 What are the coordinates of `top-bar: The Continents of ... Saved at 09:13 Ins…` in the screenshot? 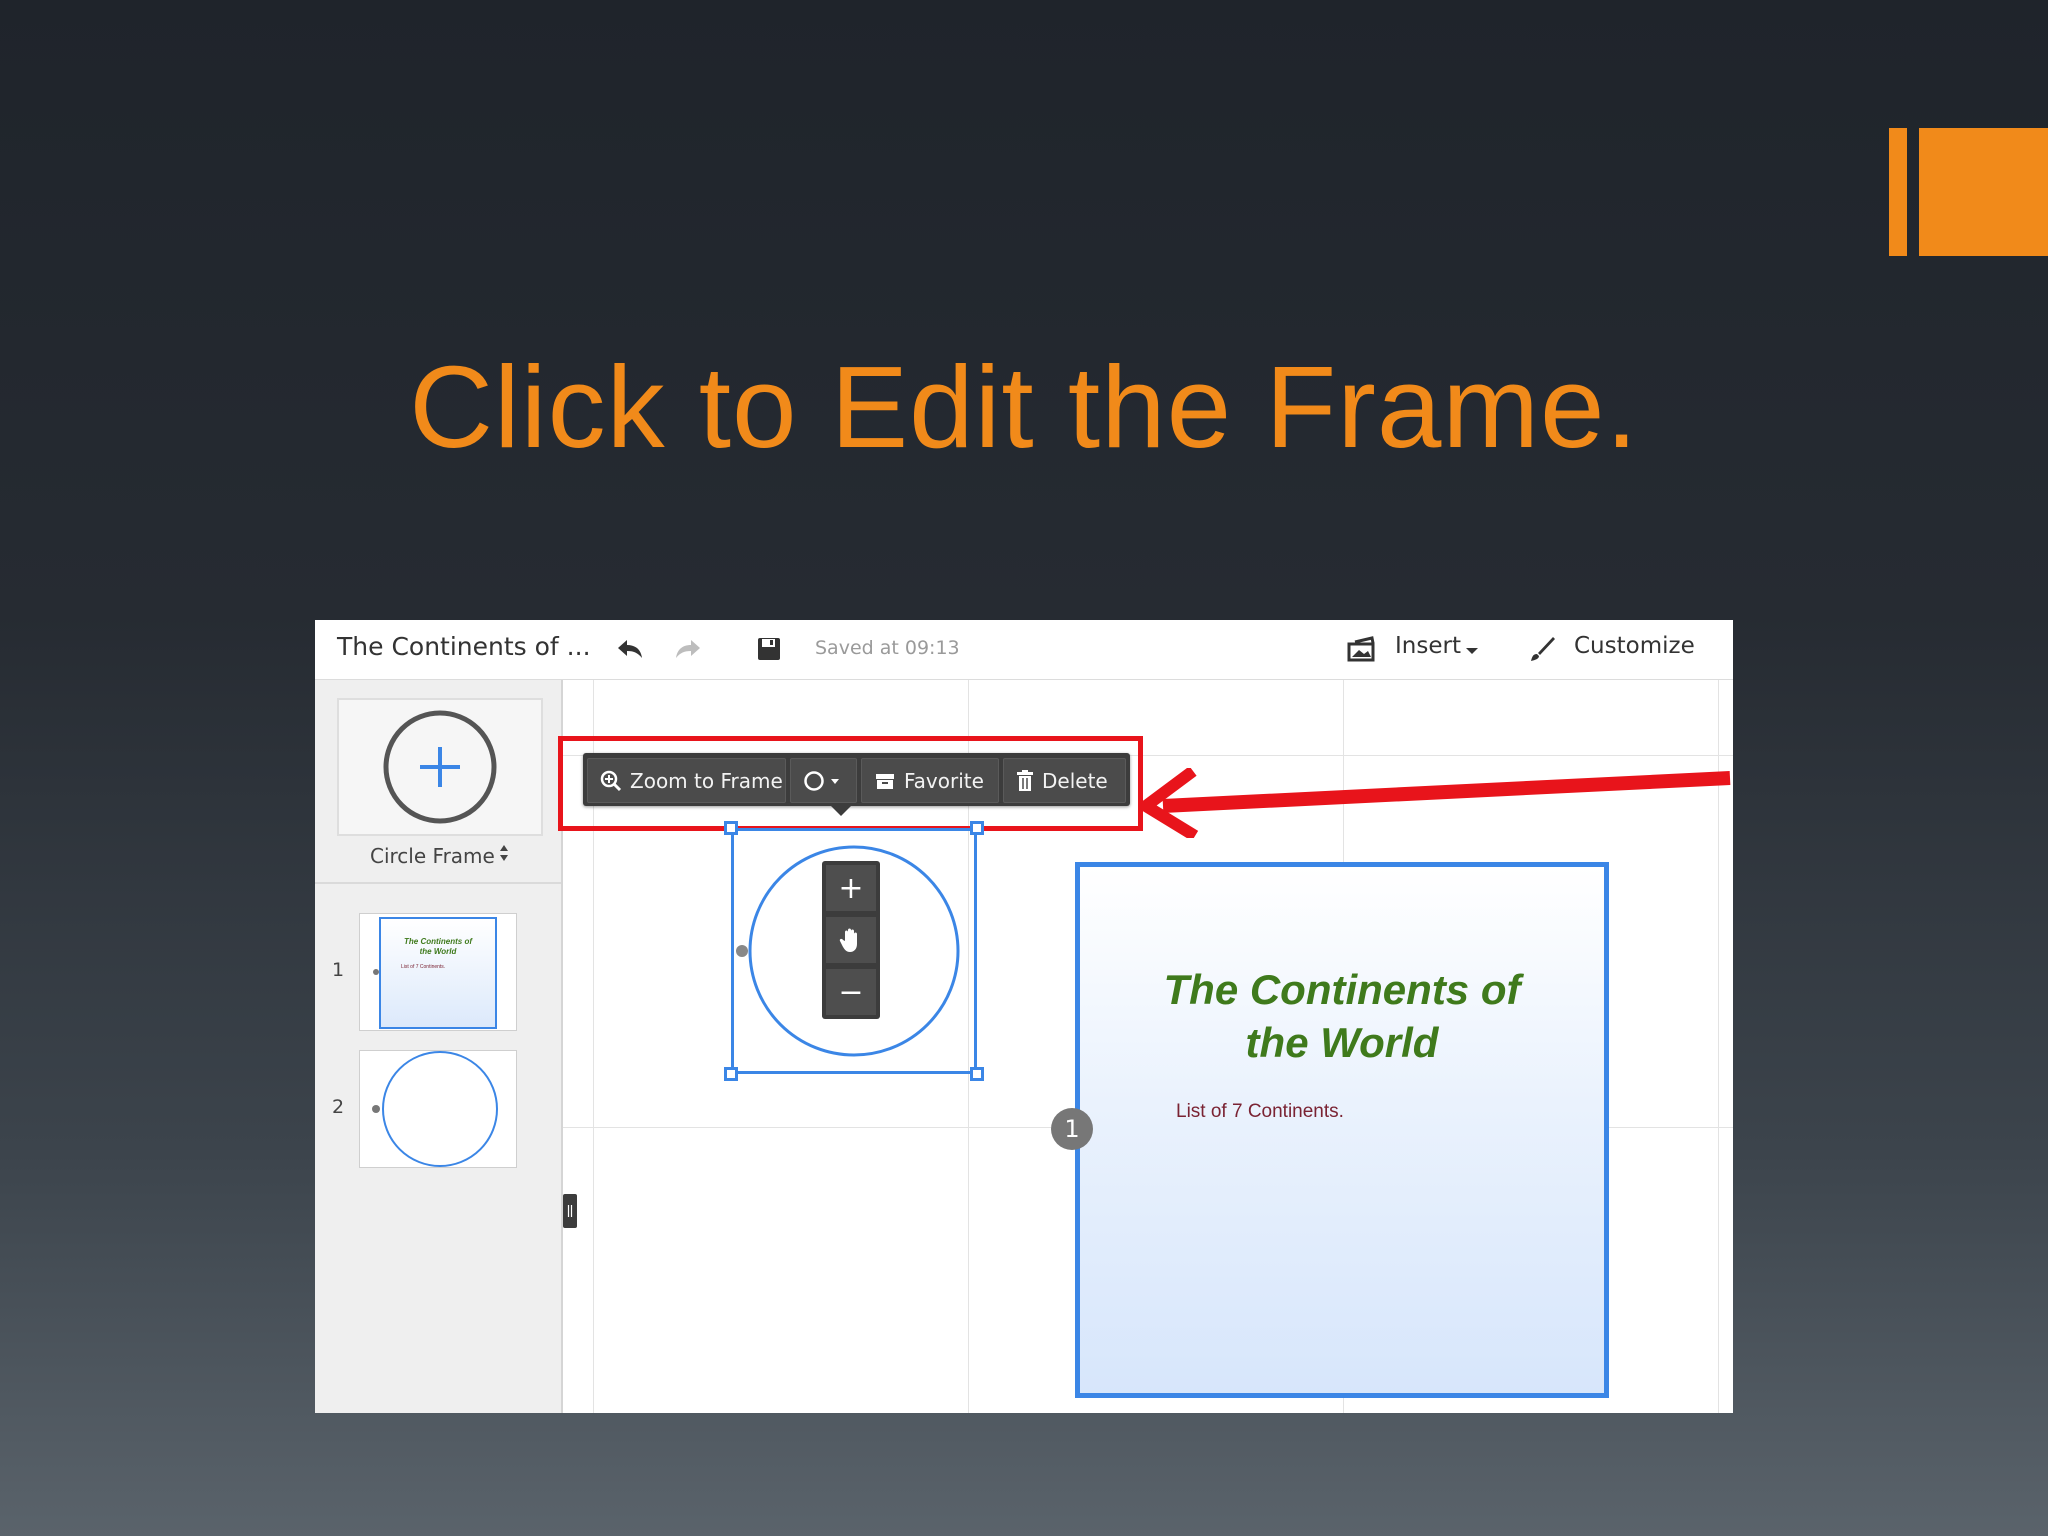 It's located at (1024, 650).